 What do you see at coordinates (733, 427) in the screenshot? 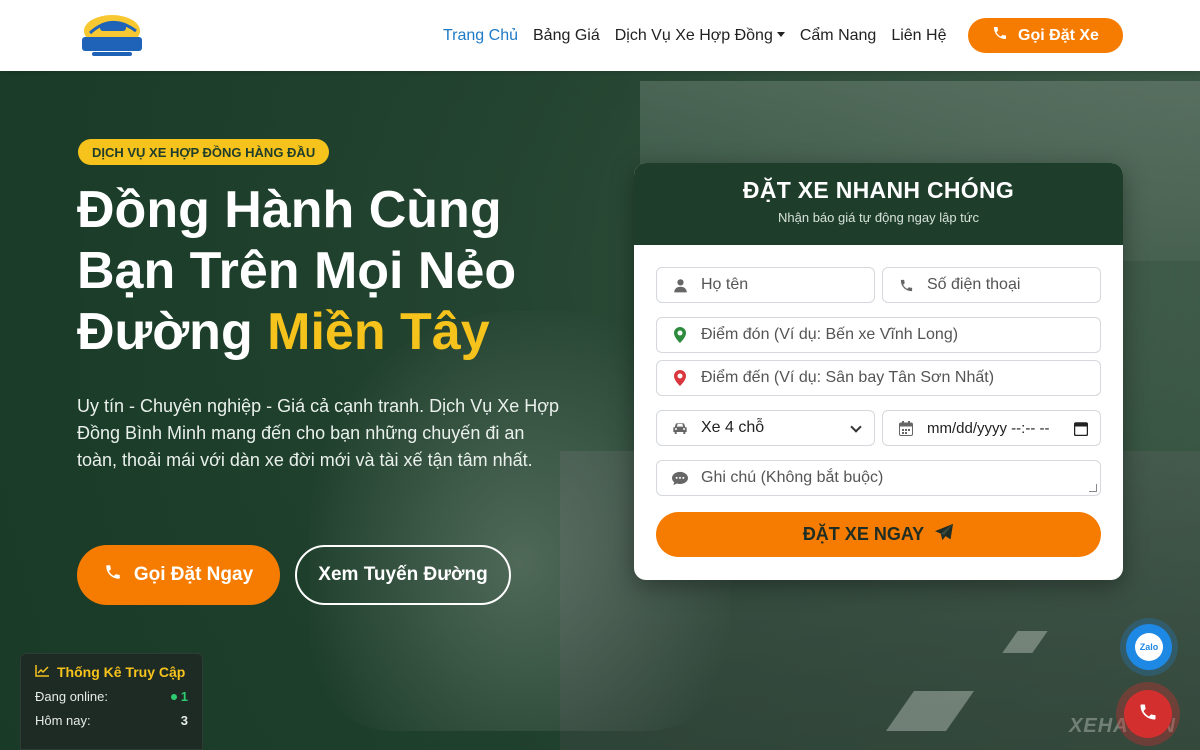
I see `vehicle-selected-value: Xe 4 chỗ` at bounding box center [733, 427].